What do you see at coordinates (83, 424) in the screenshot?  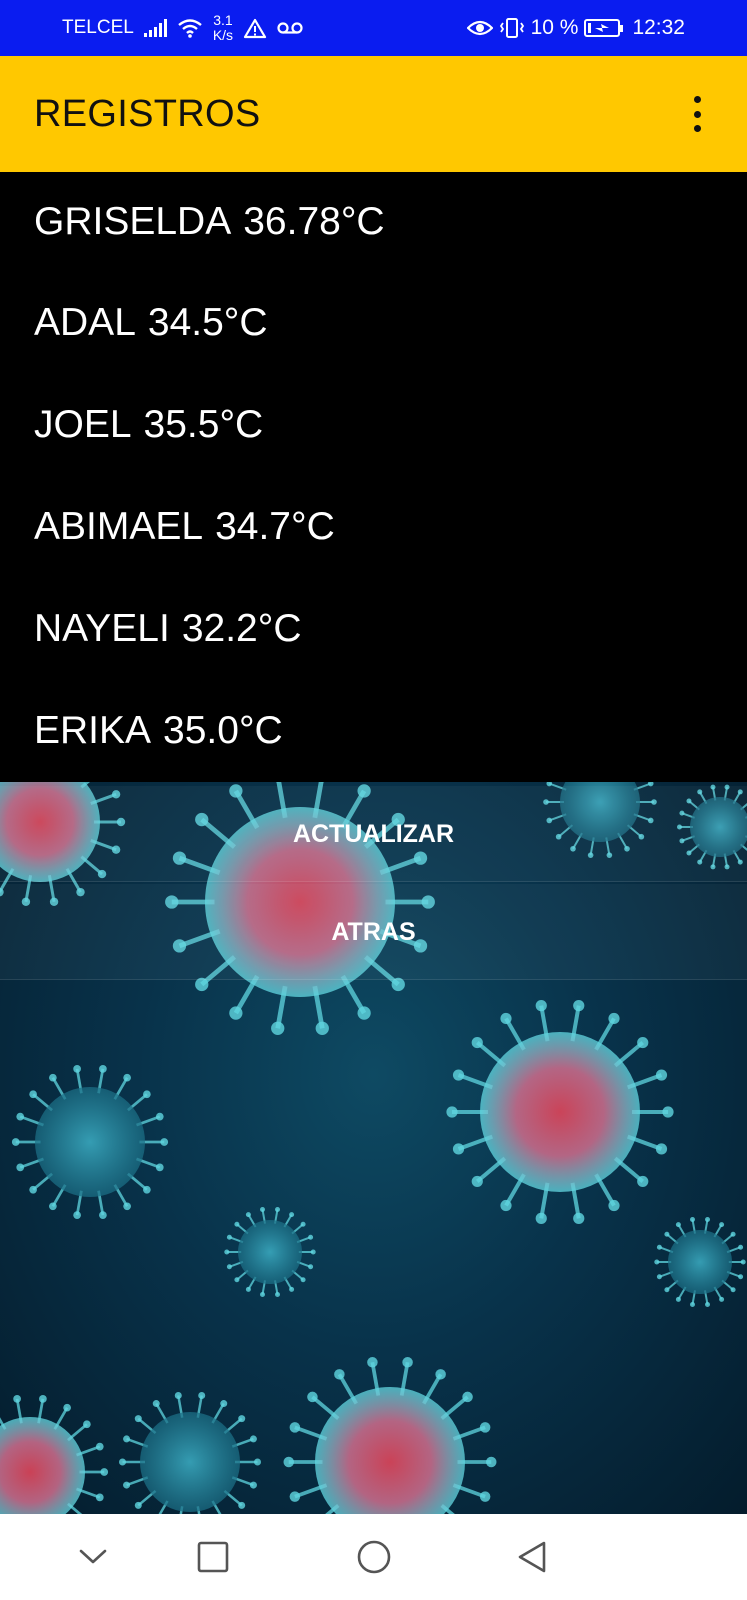 I see `record-name: JOEL` at bounding box center [83, 424].